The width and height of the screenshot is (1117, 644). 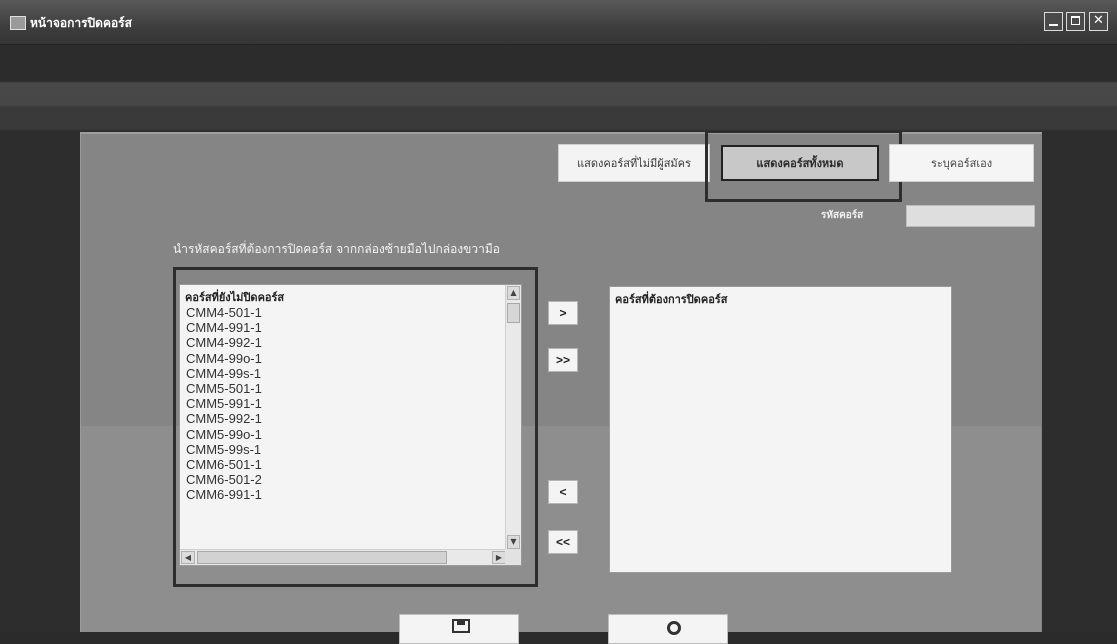 I want to click on remove-all-courses-button: <<, so click(x=563, y=542).